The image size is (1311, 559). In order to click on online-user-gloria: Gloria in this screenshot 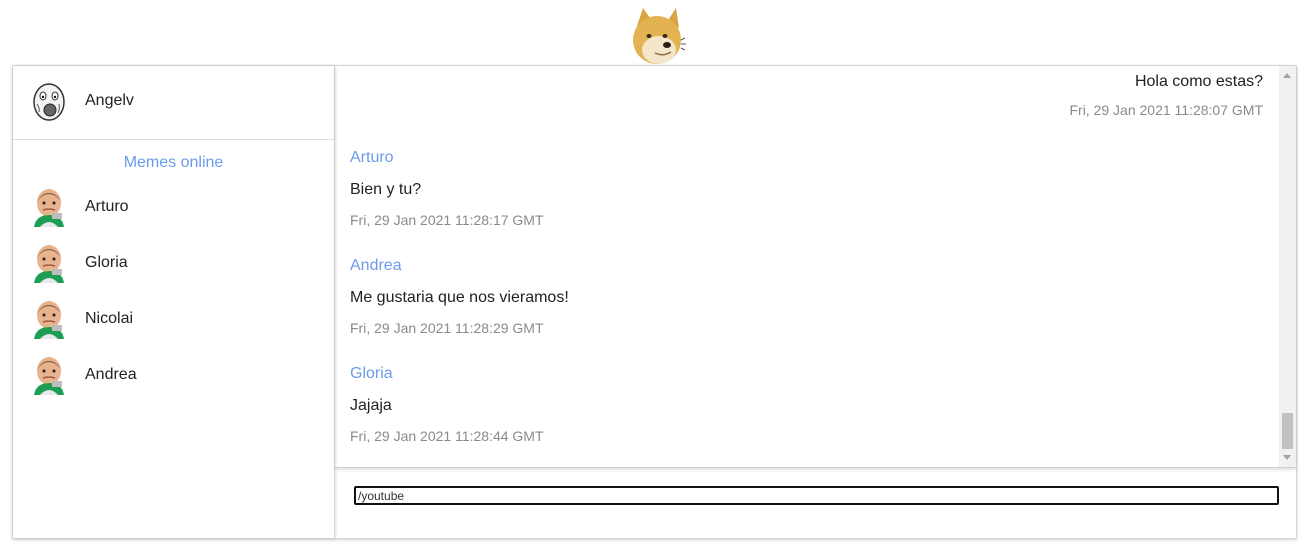, I will do `click(173, 263)`.